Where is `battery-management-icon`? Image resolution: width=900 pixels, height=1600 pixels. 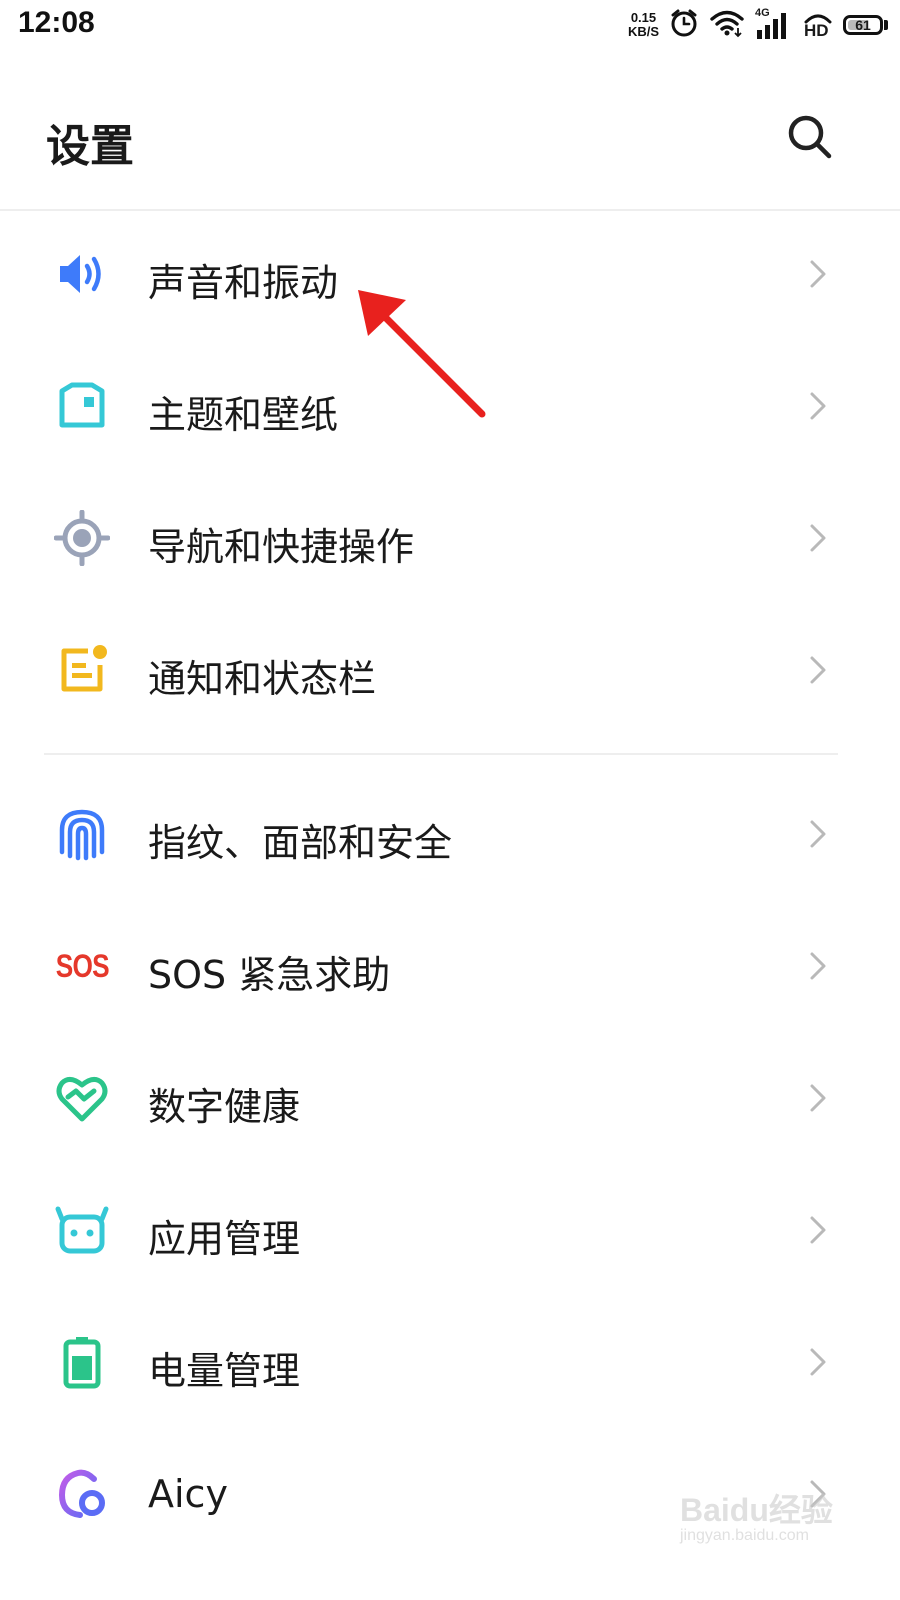
battery-management-icon is located at coordinates (82, 1362).